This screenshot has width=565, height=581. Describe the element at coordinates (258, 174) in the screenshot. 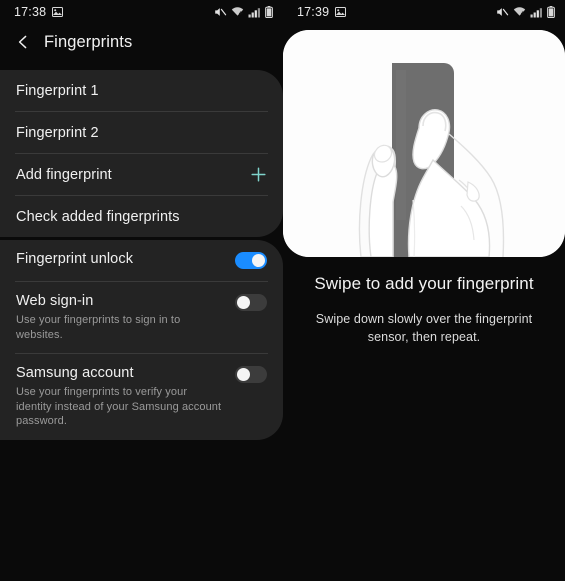

I see `plus-icon` at that location.